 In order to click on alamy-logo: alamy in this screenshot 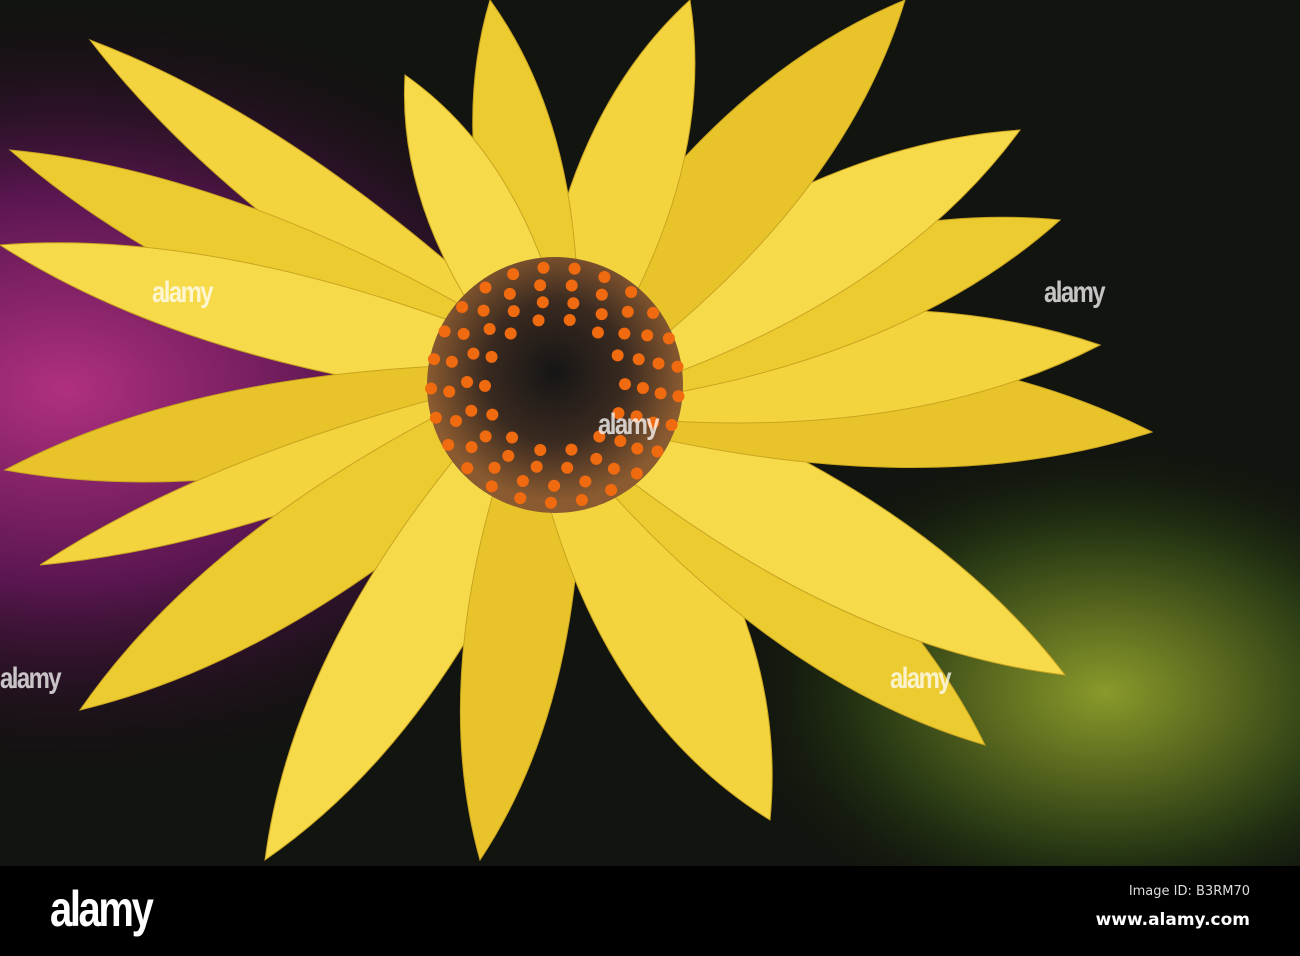, I will do `click(102, 909)`.